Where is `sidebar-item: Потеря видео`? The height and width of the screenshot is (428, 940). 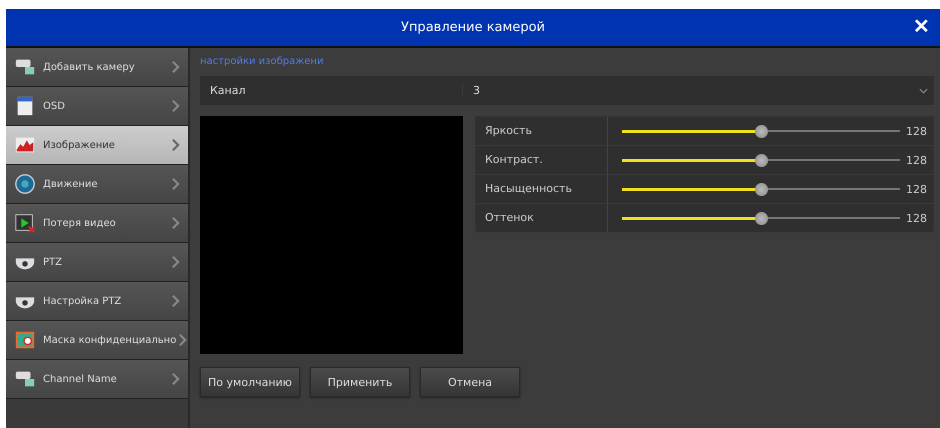 sidebar-item: Потеря видео is located at coordinates (97, 223).